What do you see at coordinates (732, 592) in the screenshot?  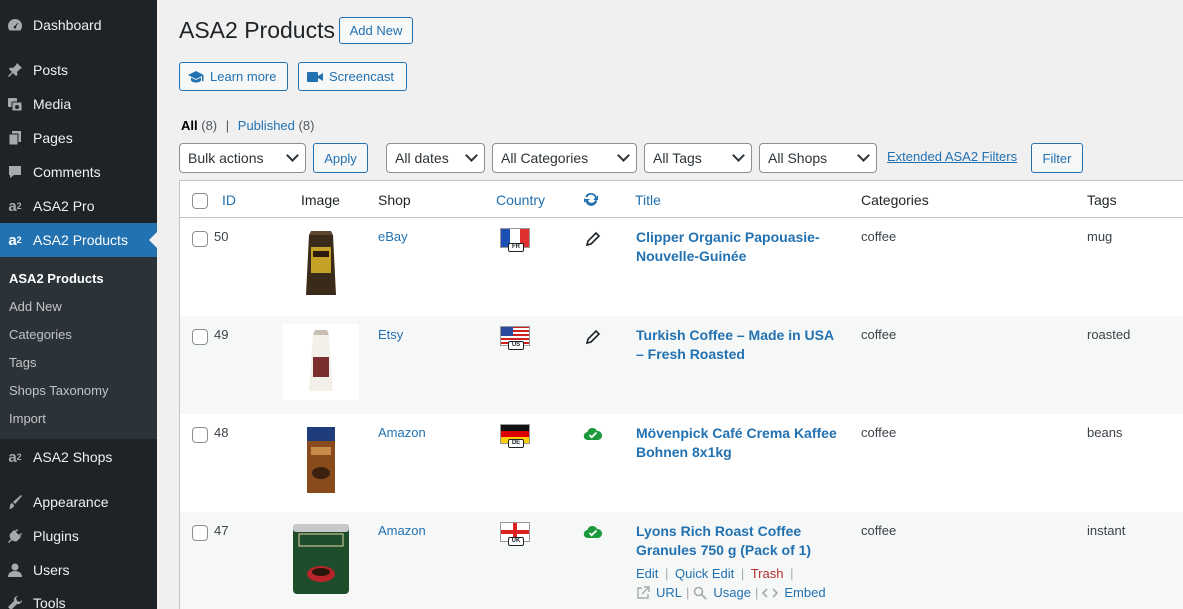 I see `usage-link: Usage` at bounding box center [732, 592].